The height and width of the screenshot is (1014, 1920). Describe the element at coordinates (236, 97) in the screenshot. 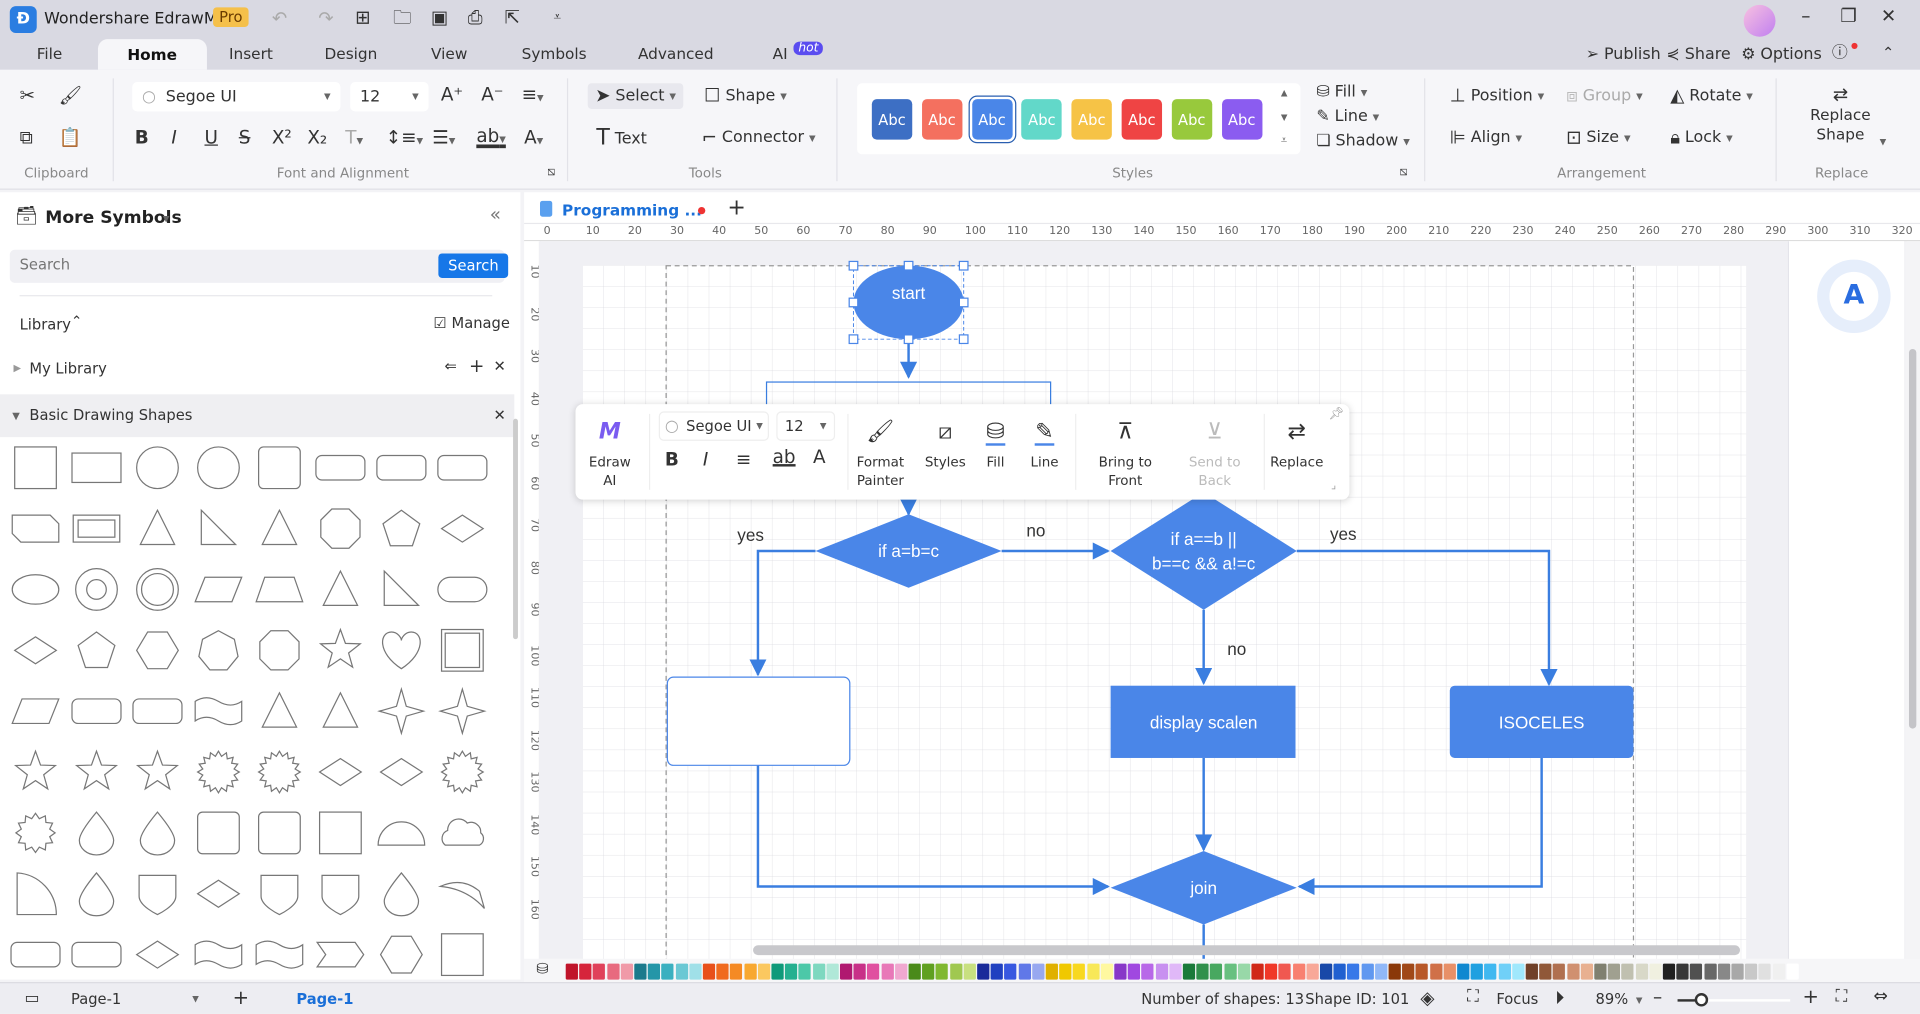

I see `font-family-select: ○ Segoe UI ▼` at that location.